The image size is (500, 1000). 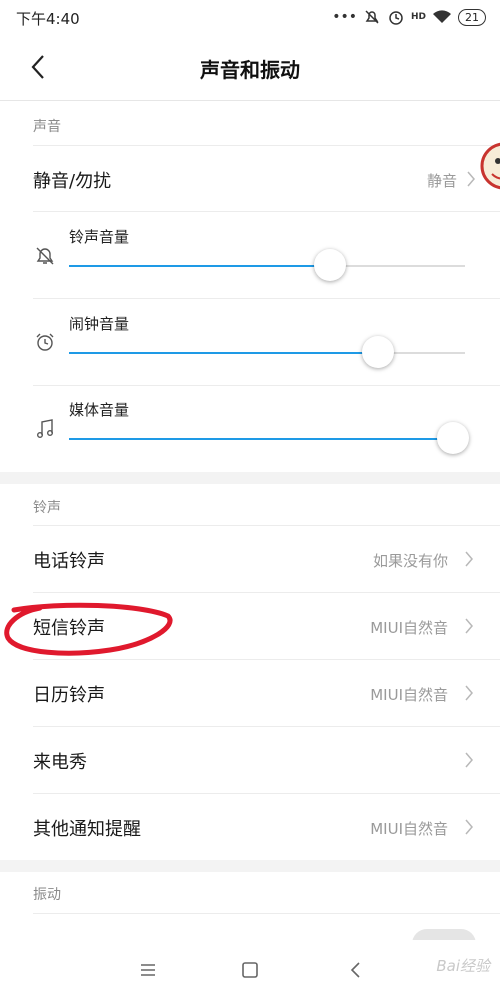 I want to click on alarm-volume-row: 闹钟音量, so click(x=250, y=342).